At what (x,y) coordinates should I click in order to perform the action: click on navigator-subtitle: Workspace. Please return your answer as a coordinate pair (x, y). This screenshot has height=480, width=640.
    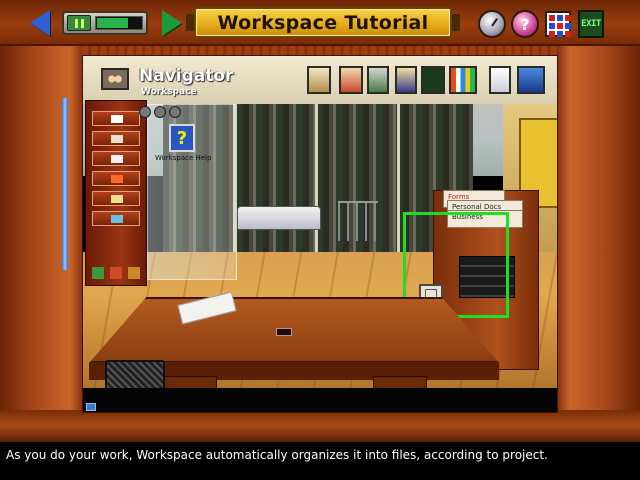
    Looking at the image, I should click on (169, 92).